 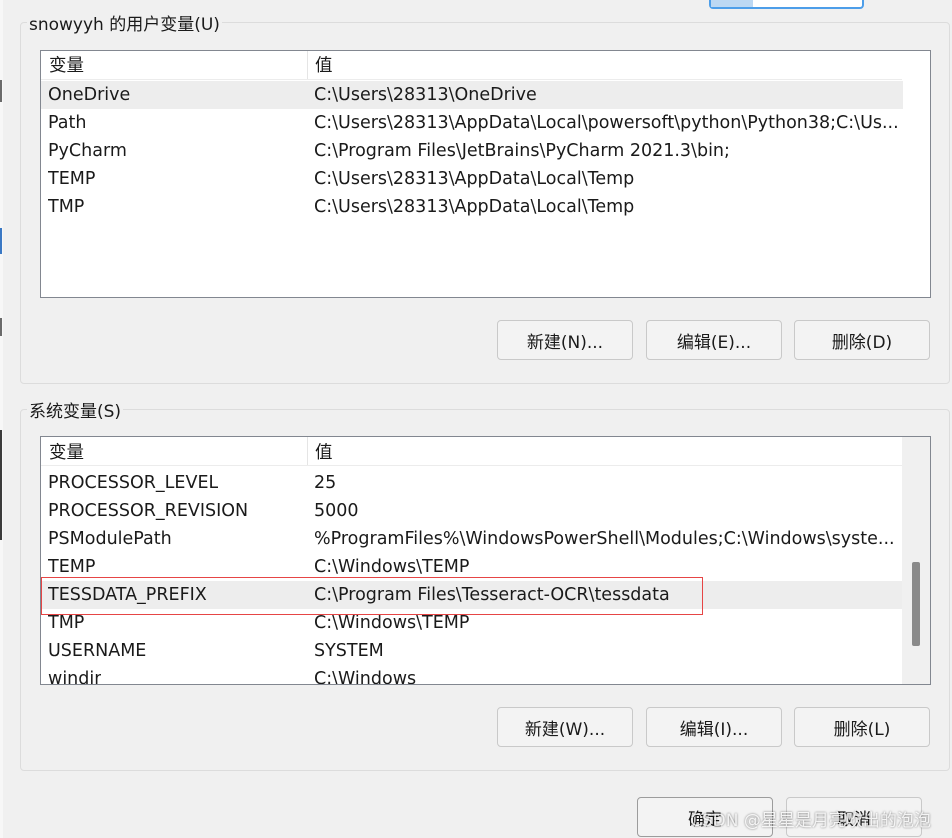 What do you see at coordinates (67, 123) in the screenshot?
I see `row-name: Path` at bounding box center [67, 123].